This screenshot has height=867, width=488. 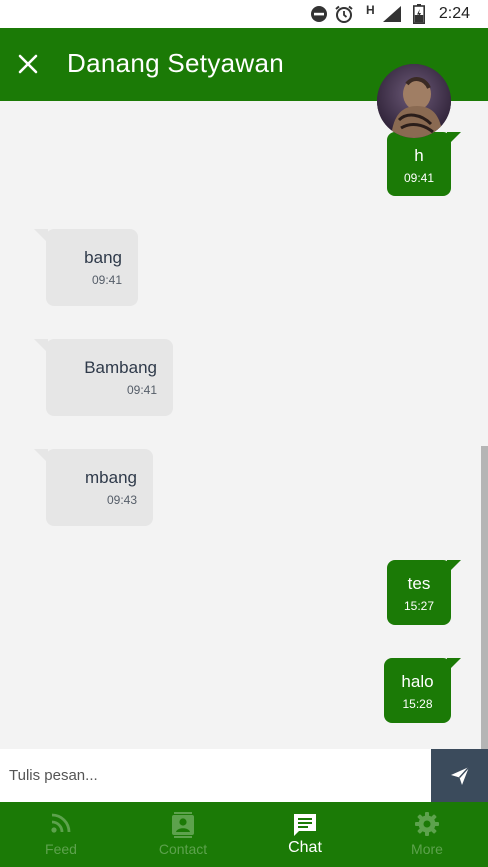 What do you see at coordinates (427, 826) in the screenshot?
I see `gear-icon` at bounding box center [427, 826].